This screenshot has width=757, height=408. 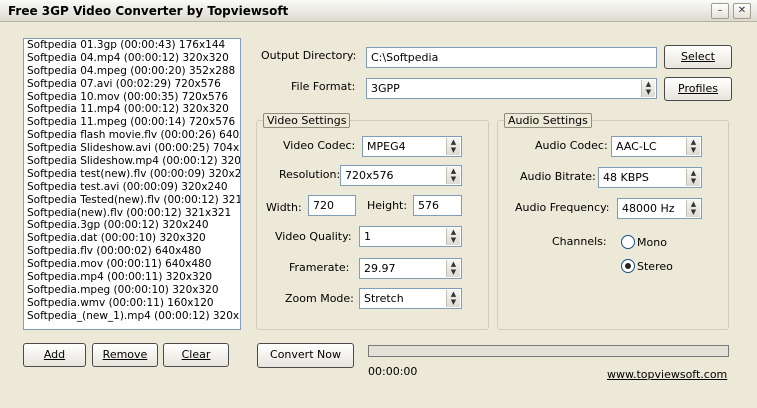 I want to click on audio-bitrate-select: 48 KBPS ▲ ▼, so click(x=650, y=177).